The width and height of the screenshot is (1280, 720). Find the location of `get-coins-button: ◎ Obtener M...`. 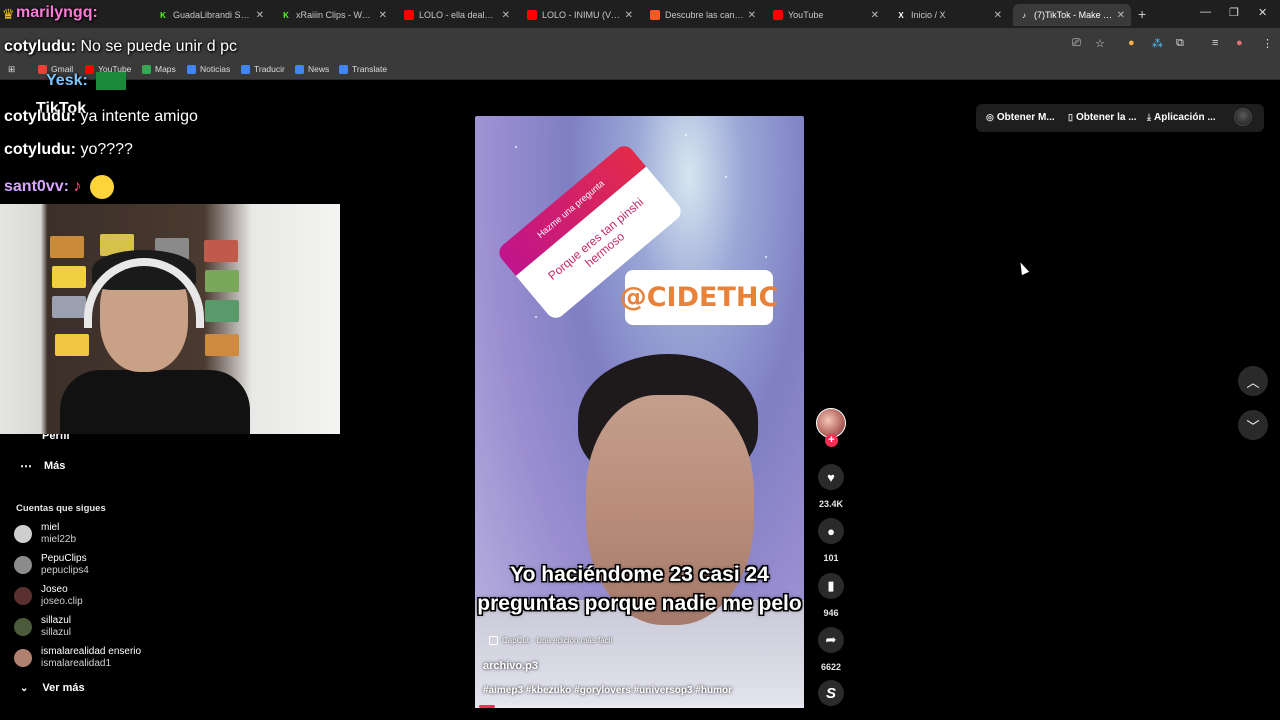

get-coins-button: ◎ Obtener M... is located at coordinates (1020, 117).